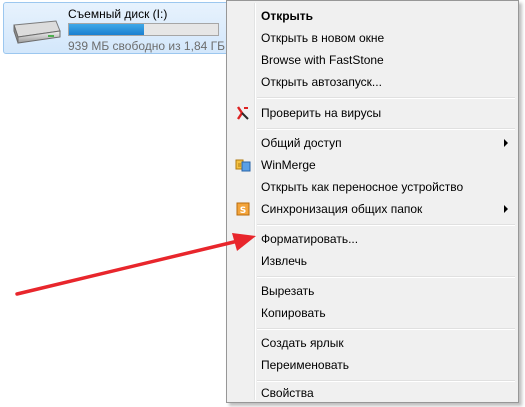 This screenshot has height=407, width=525. I want to click on menu-item-create-shortcut: Создать ярлык, so click(372, 343).